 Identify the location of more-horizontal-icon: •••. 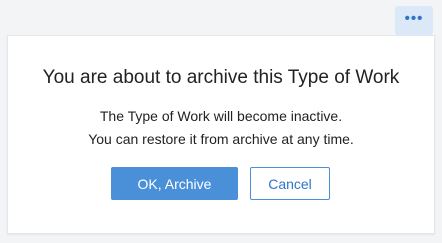
(414, 18).